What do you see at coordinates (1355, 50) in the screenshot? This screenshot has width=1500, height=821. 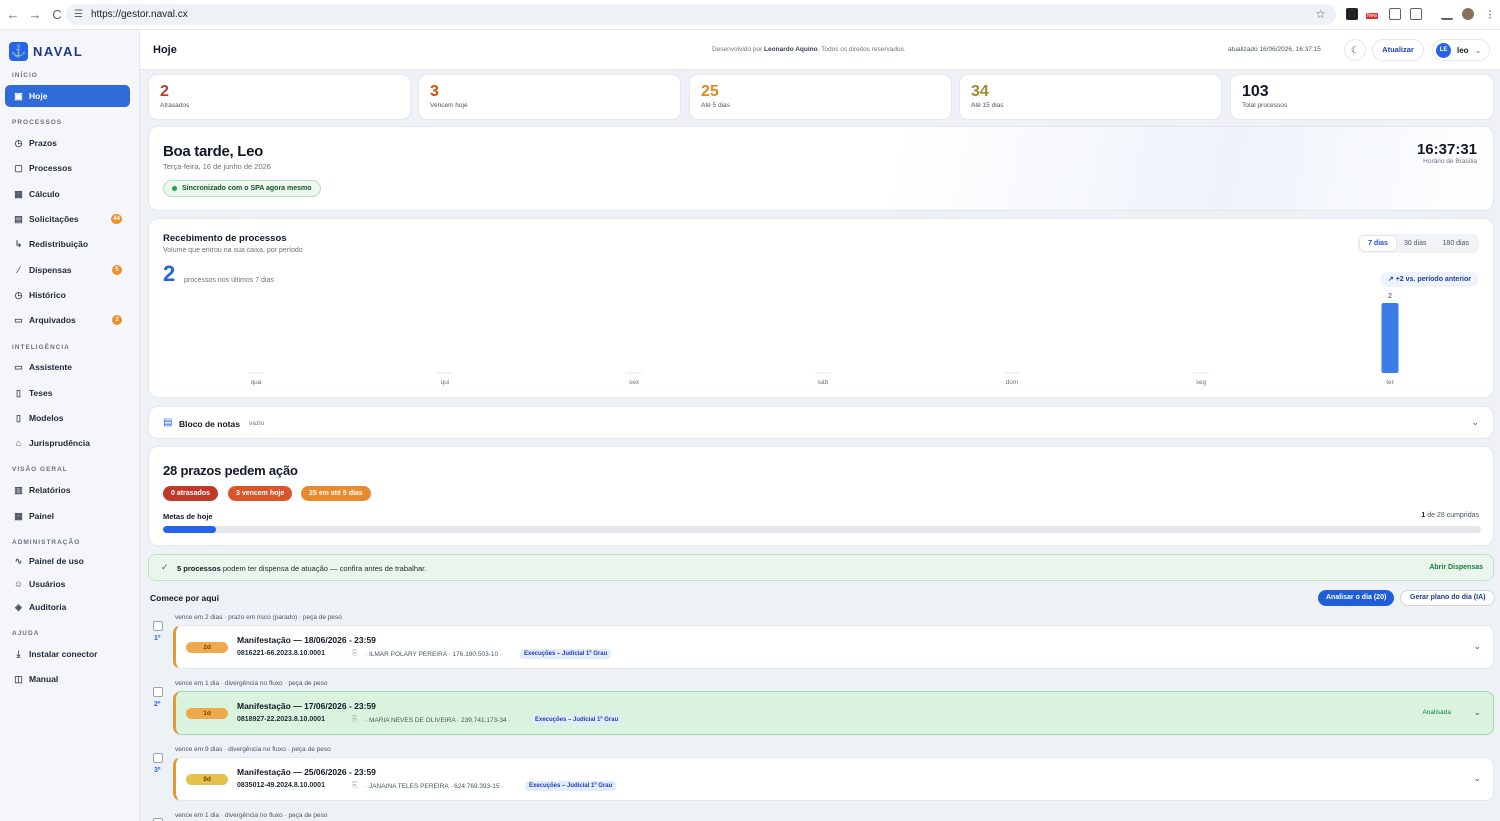 I see `dark-mode-toggle: ☾` at bounding box center [1355, 50].